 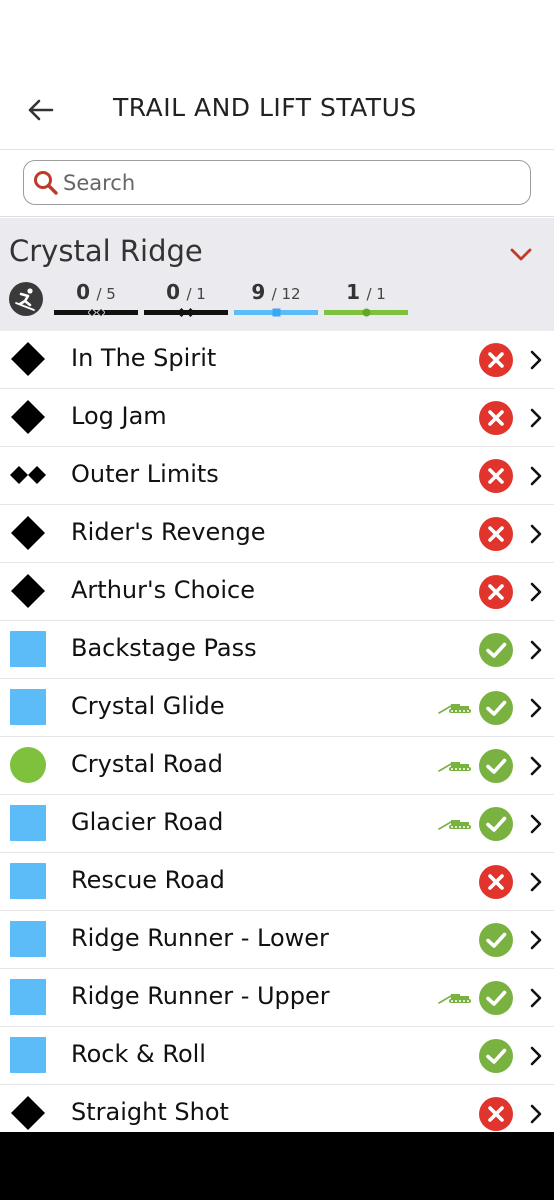 I want to click on trail-name: Glacier Road, so click(x=147, y=822).